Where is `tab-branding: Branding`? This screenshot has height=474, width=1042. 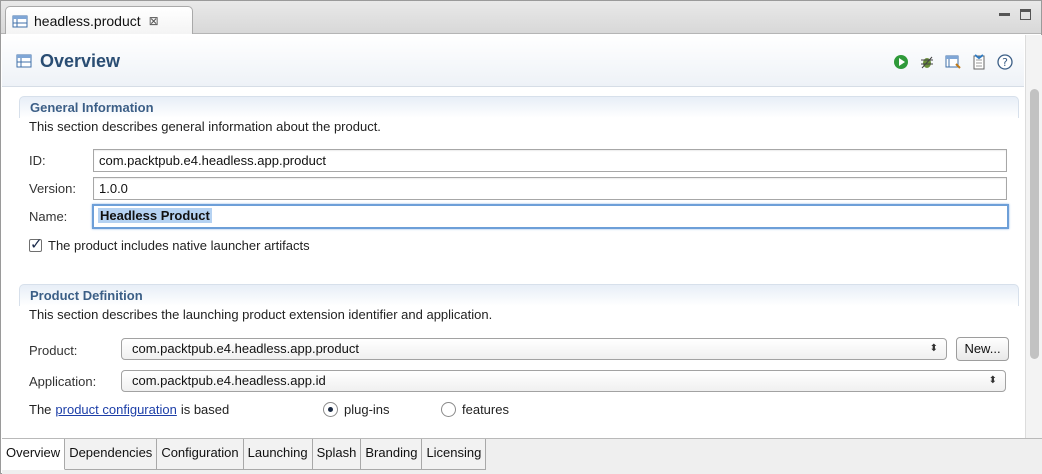 tab-branding: Branding is located at coordinates (392, 454).